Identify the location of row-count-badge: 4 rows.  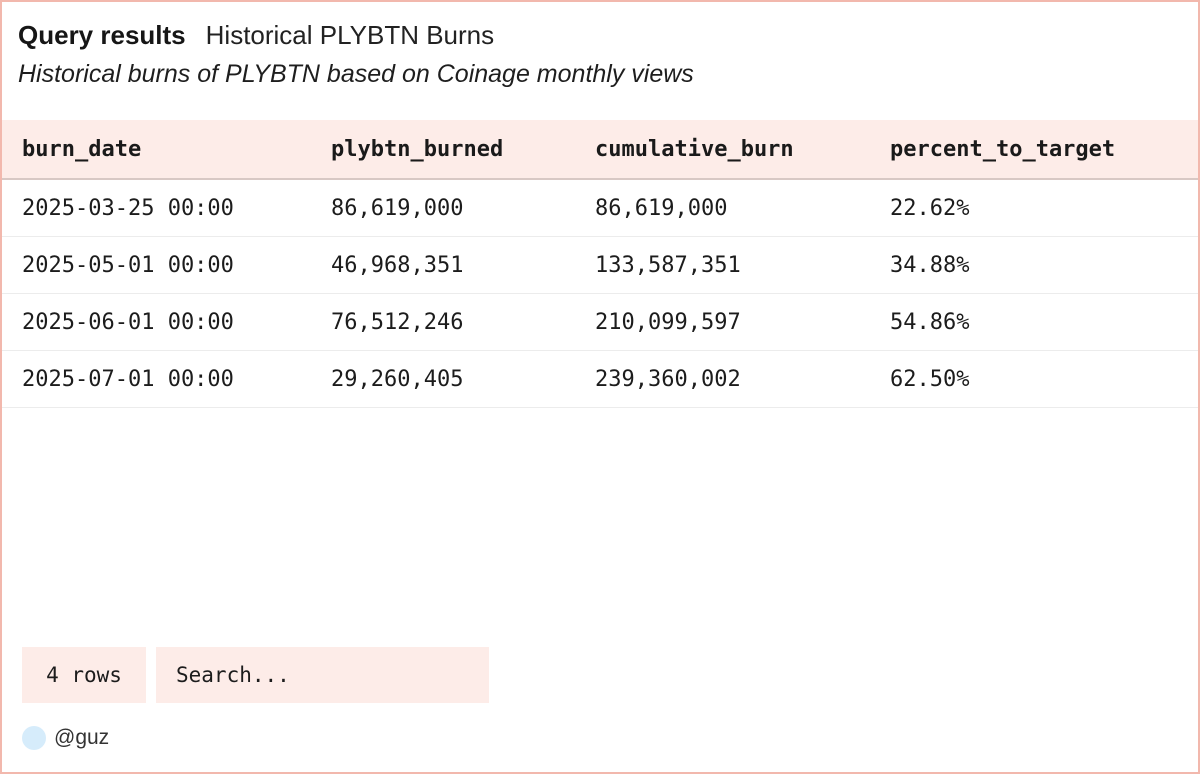
(84, 675).